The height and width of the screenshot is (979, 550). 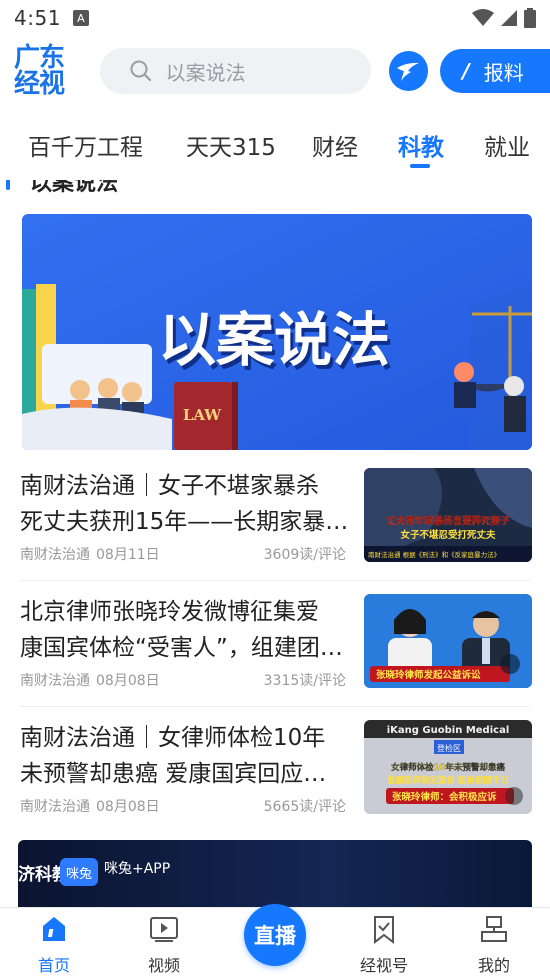 What do you see at coordinates (275, 935) in the screenshot?
I see `live-button: 直播` at bounding box center [275, 935].